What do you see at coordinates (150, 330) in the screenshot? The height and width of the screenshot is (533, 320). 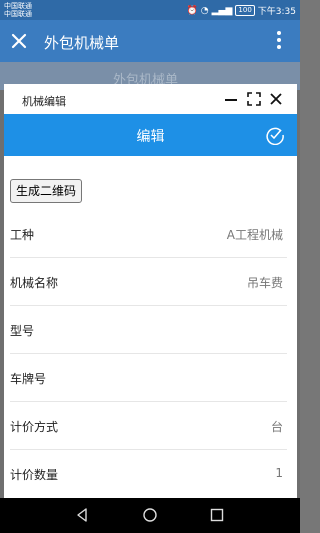 I see `field-row-model: 型号` at bounding box center [150, 330].